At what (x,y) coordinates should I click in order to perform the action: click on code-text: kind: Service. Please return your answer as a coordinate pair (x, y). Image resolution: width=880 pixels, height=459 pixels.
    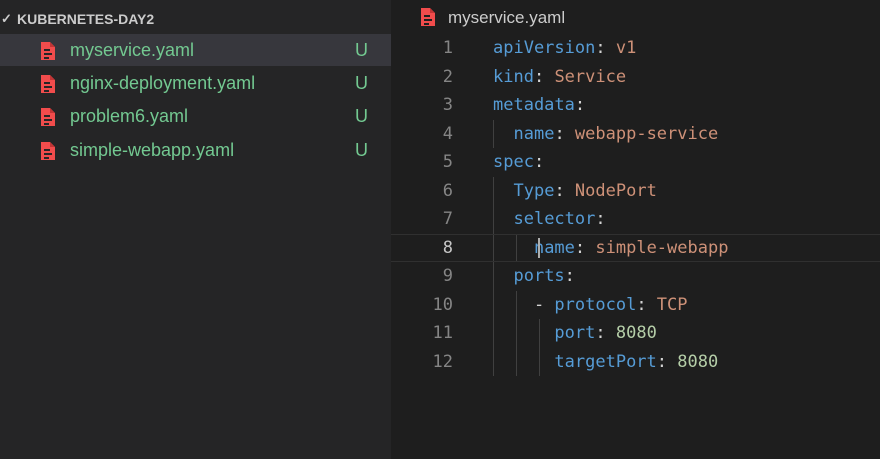
    Looking at the image, I should click on (559, 77).